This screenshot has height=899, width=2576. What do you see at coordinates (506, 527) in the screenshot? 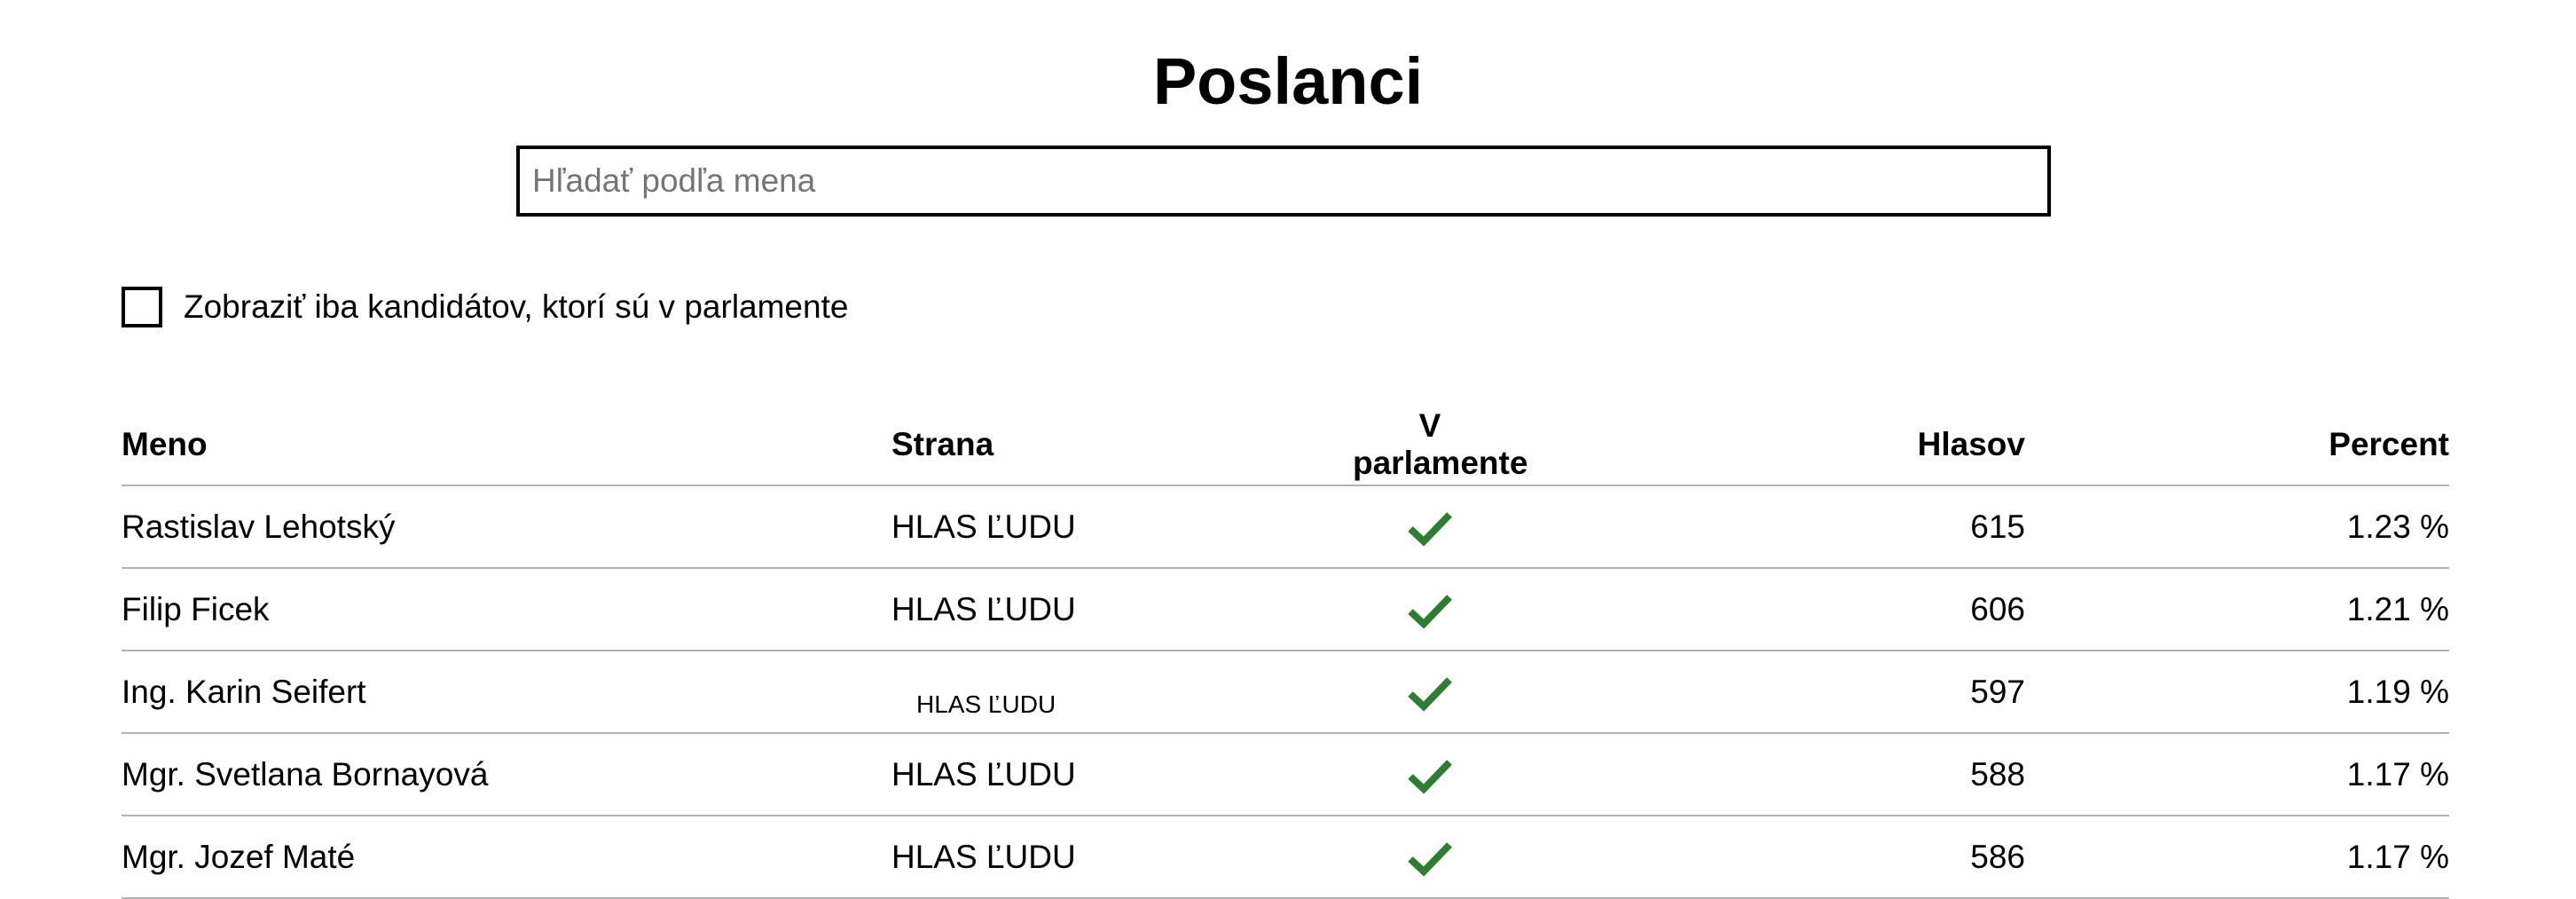
I see `candidate-name: Rastislav Lehotský` at bounding box center [506, 527].